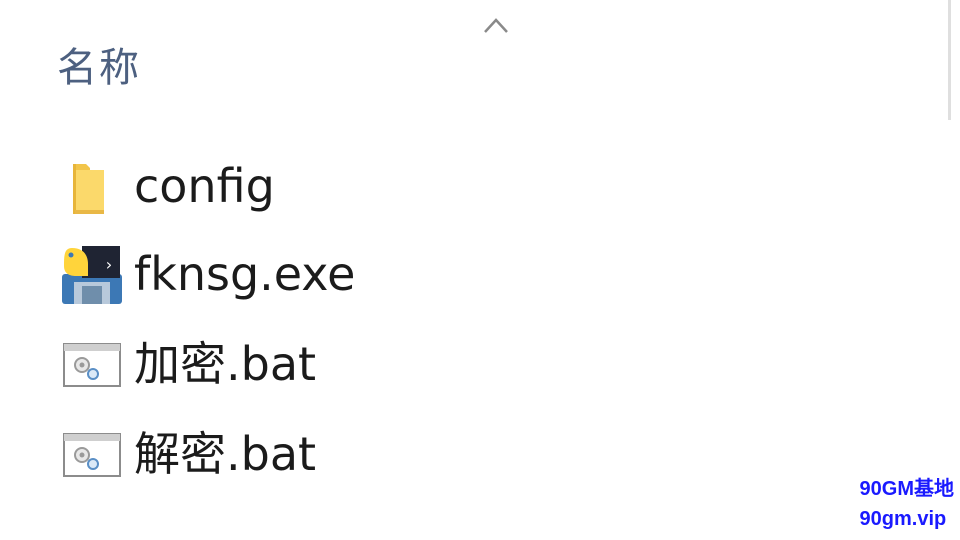 Image resolution: width=960 pixels, height=540 pixels. What do you see at coordinates (906, 489) in the screenshot?
I see `watermark-line1: 90GM基地` at bounding box center [906, 489].